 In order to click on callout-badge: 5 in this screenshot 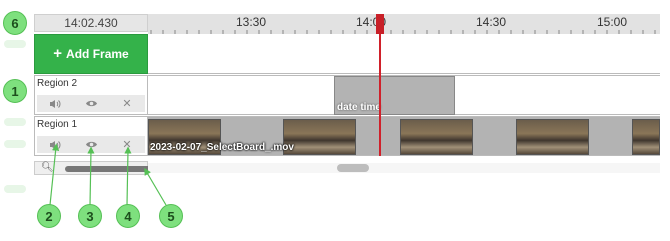, I will do `click(171, 216)`.